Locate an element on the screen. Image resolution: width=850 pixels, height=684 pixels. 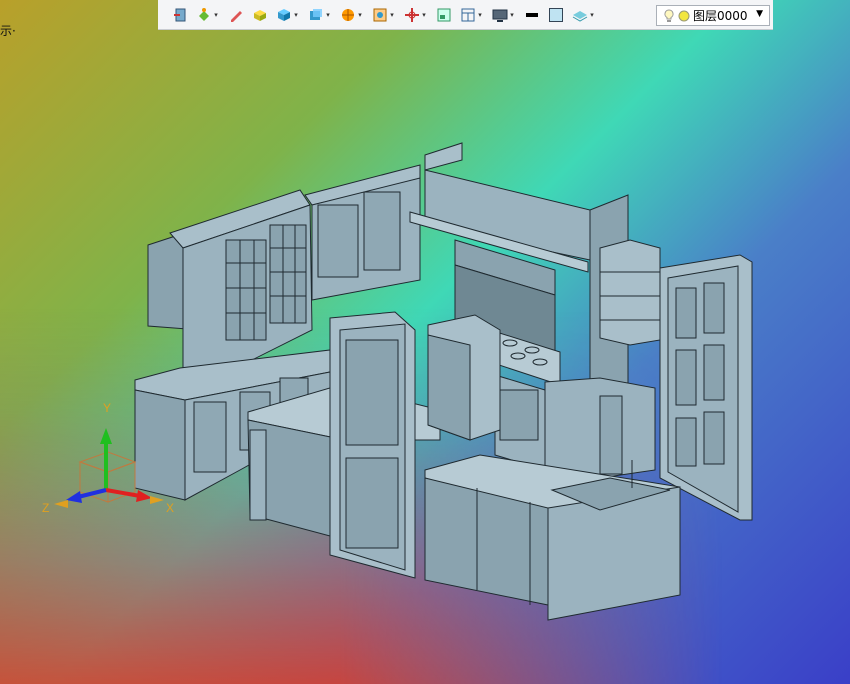
display-icon is located at coordinates (500, 15).